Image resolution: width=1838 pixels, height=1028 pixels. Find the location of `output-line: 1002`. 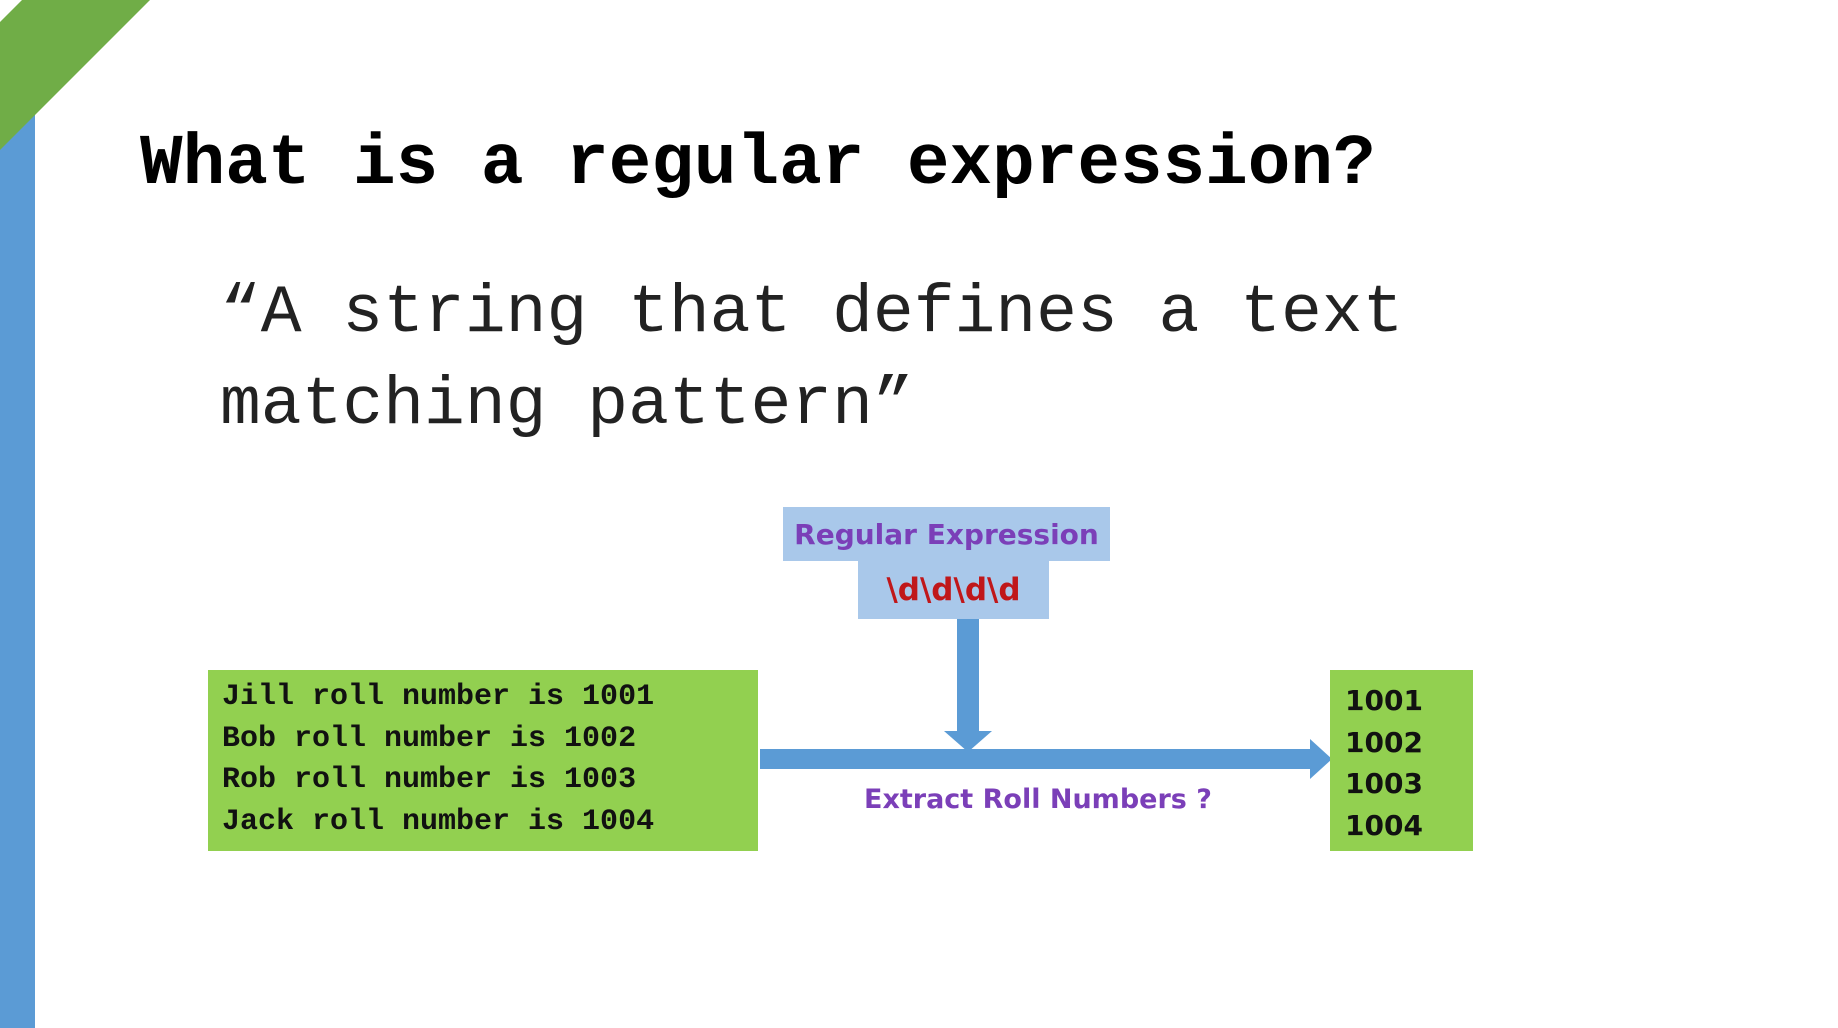

output-line: 1002 is located at coordinates (1384, 742).